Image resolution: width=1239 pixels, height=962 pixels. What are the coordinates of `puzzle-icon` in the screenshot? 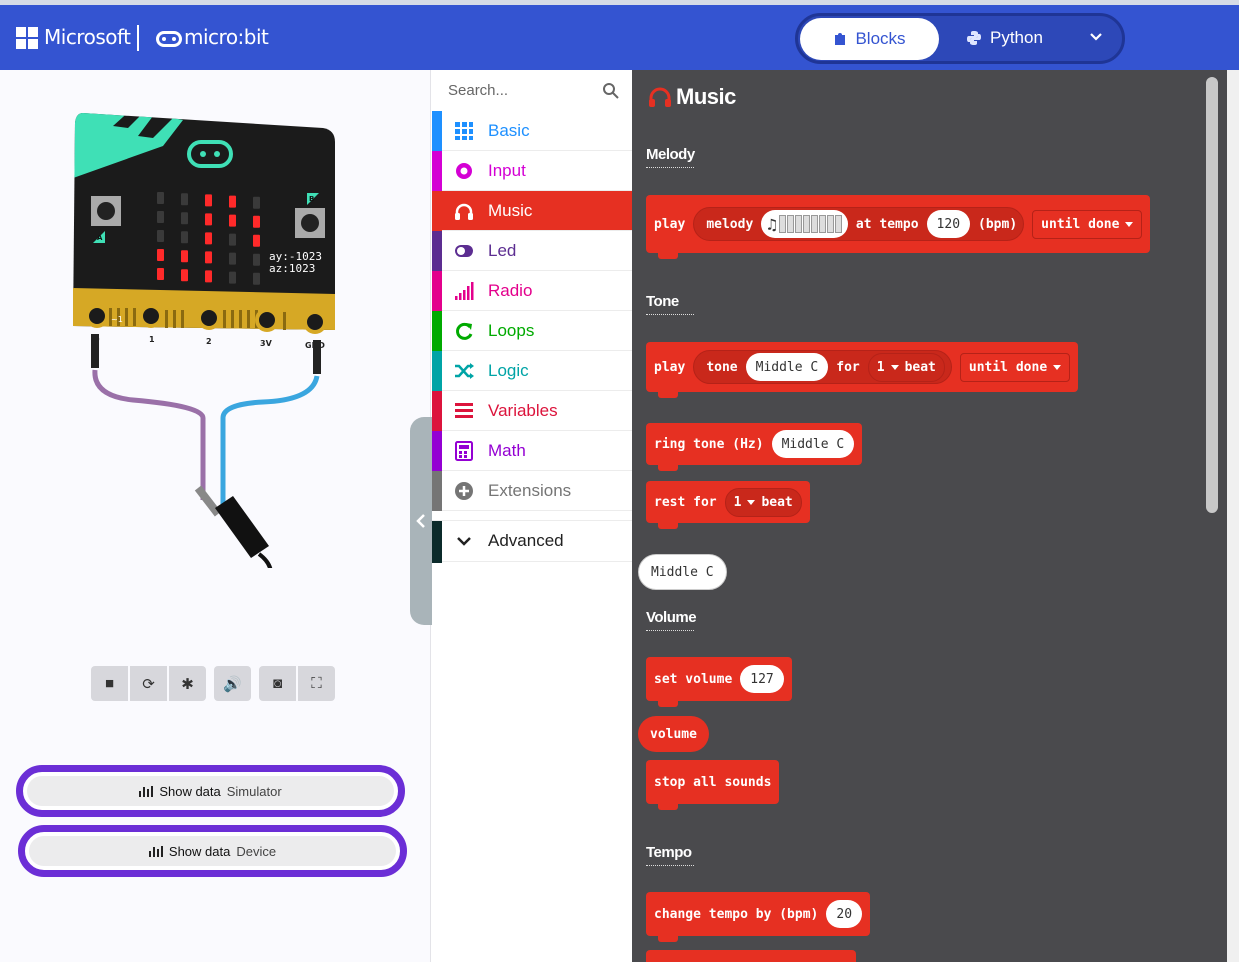 It's located at (840, 39).